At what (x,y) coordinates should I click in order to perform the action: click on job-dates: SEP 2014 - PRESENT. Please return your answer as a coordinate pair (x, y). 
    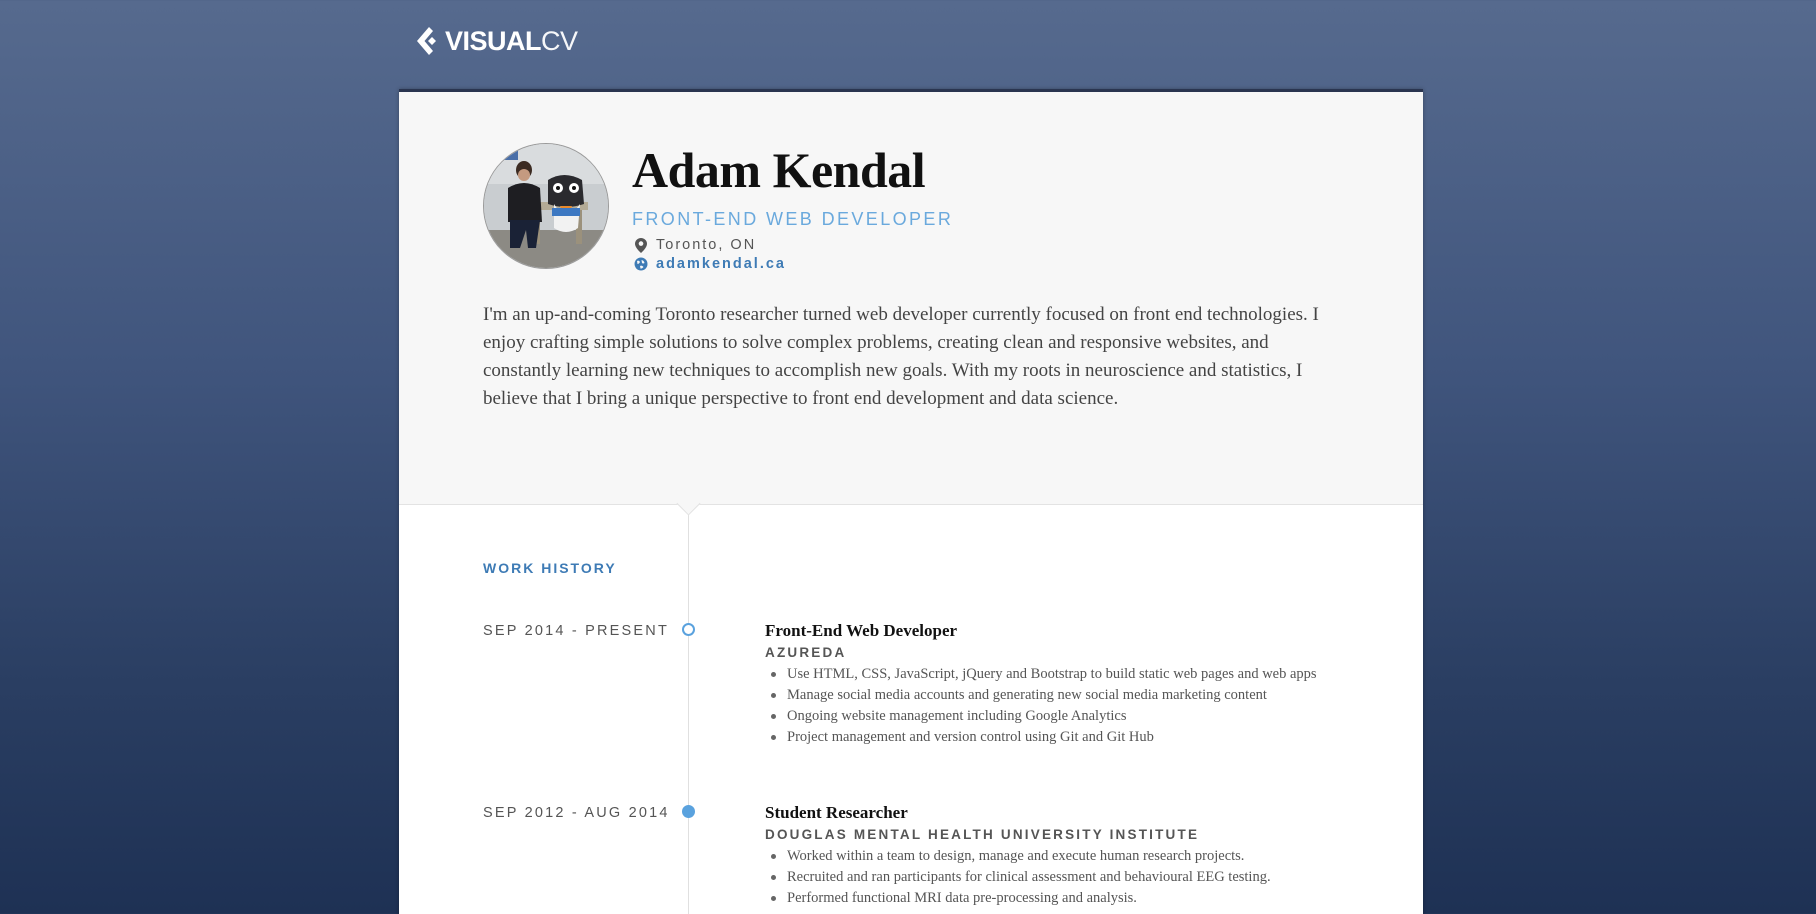
    Looking at the image, I should click on (576, 631).